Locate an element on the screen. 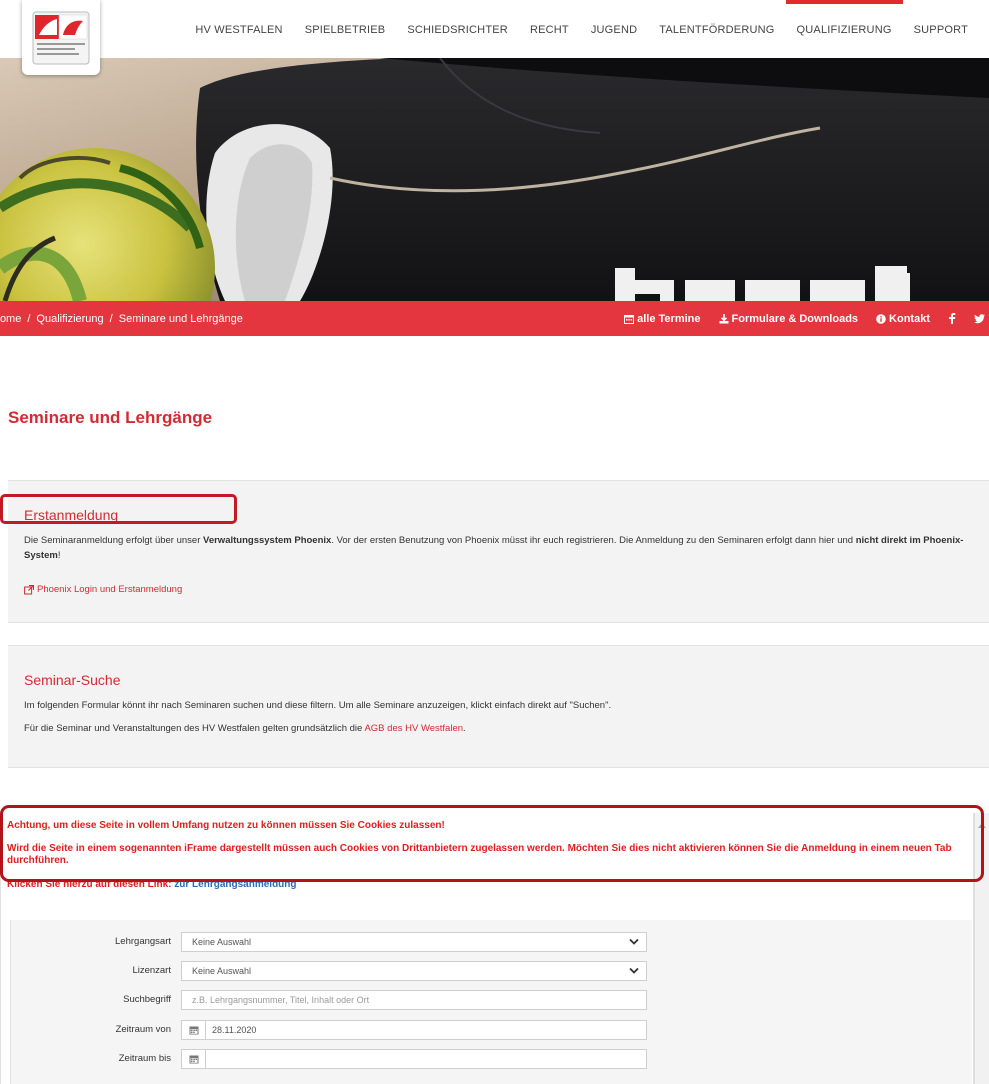 This screenshot has height=1084, width=989. lehrgangsart-label: Lehrgangsart is located at coordinates (143, 941).